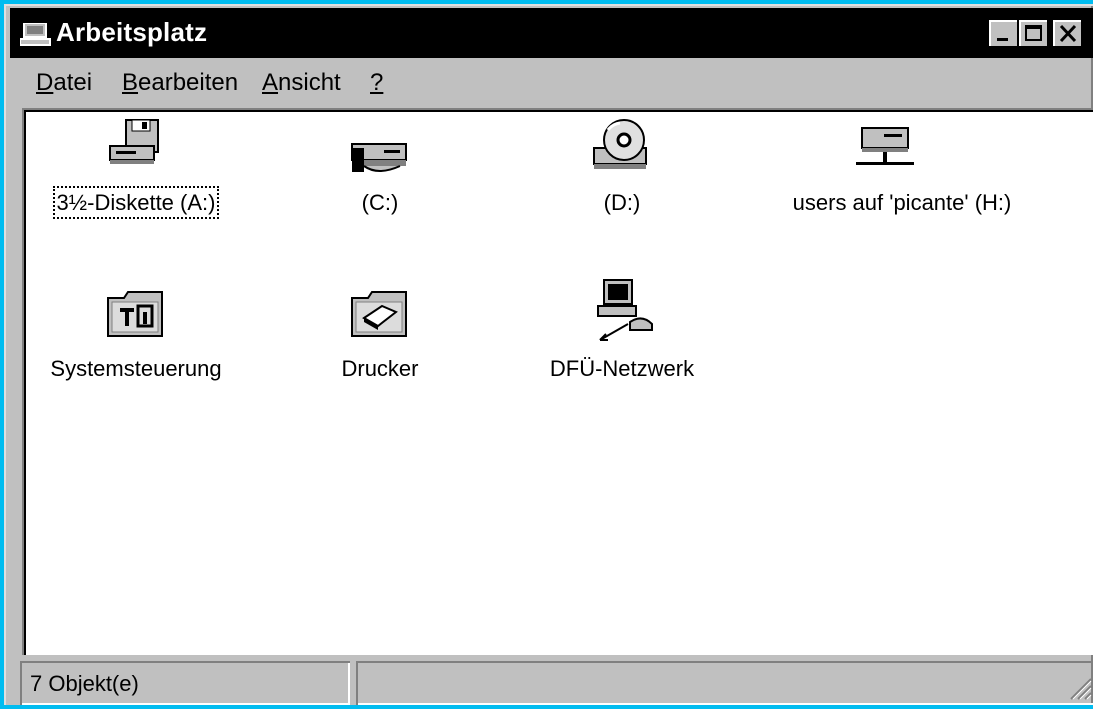  I want to click on item-label: (D:), so click(622, 202).